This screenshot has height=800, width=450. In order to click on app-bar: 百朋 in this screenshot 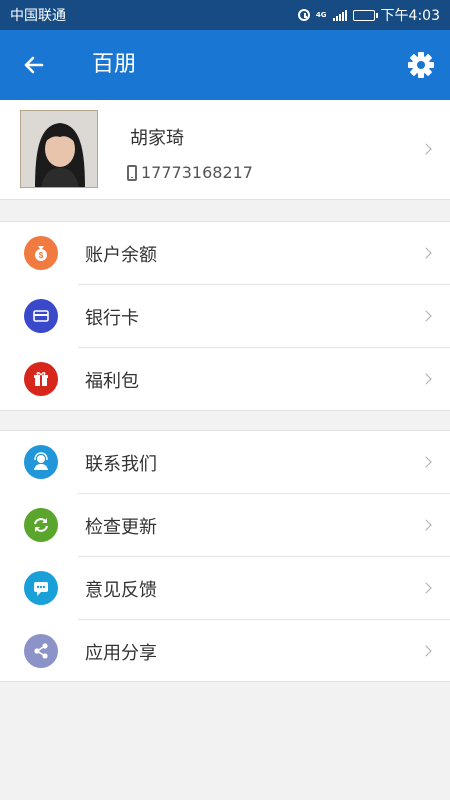, I will do `click(225, 65)`.